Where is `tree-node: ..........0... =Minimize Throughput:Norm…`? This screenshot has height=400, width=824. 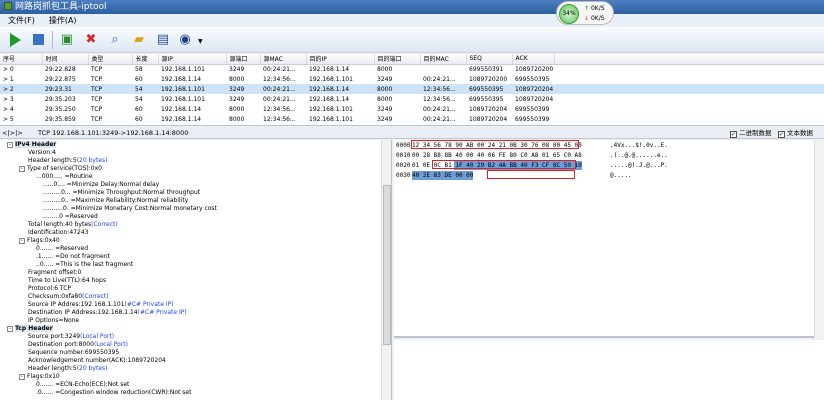 tree-node: ..........0... =Minimize Throughput:Norm… is located at coordinates (121, 193).